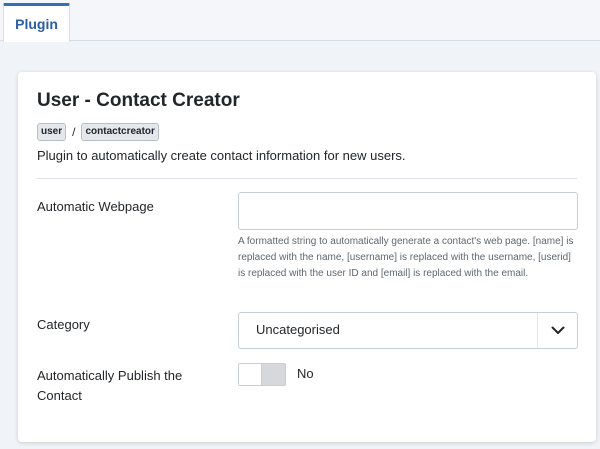 Image resolution: width=600 pixels, height=449 pixels. What do you see at coordinates (52, 132) in the screenshot?
I see `badge-group: user` at bounding box center [52, 132].